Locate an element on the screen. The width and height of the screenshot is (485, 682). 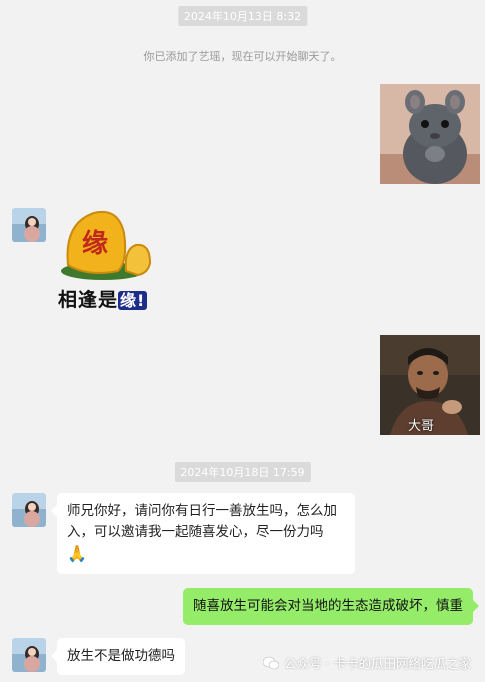
system-message: 你已添加了艺瑶，现在可以开始聊天了。 is located at coordinates (242, 56).